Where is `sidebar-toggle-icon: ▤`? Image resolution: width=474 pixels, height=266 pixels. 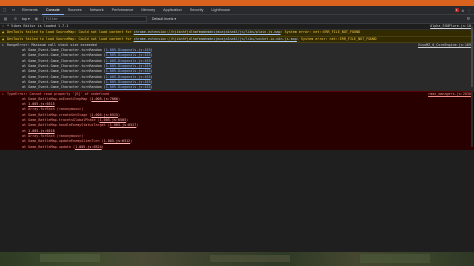 sidebar-toggle-icon: ▤ is located at coordinates (5, 19).